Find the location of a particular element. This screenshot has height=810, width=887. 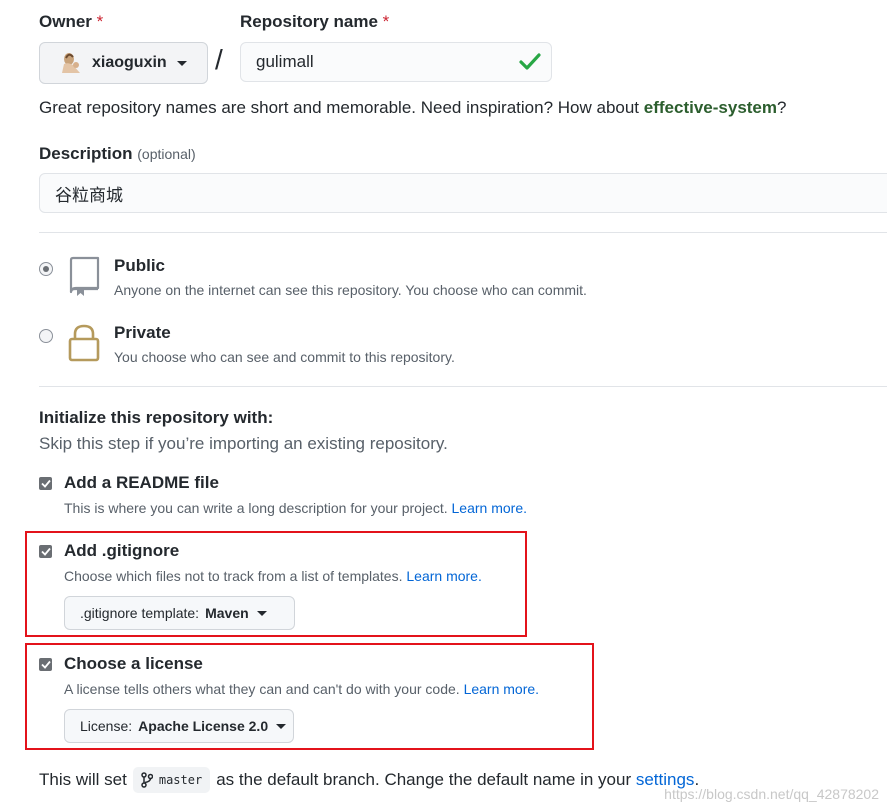

license-select-value: Apache License 2.0 is located at coordinates (203, 726).